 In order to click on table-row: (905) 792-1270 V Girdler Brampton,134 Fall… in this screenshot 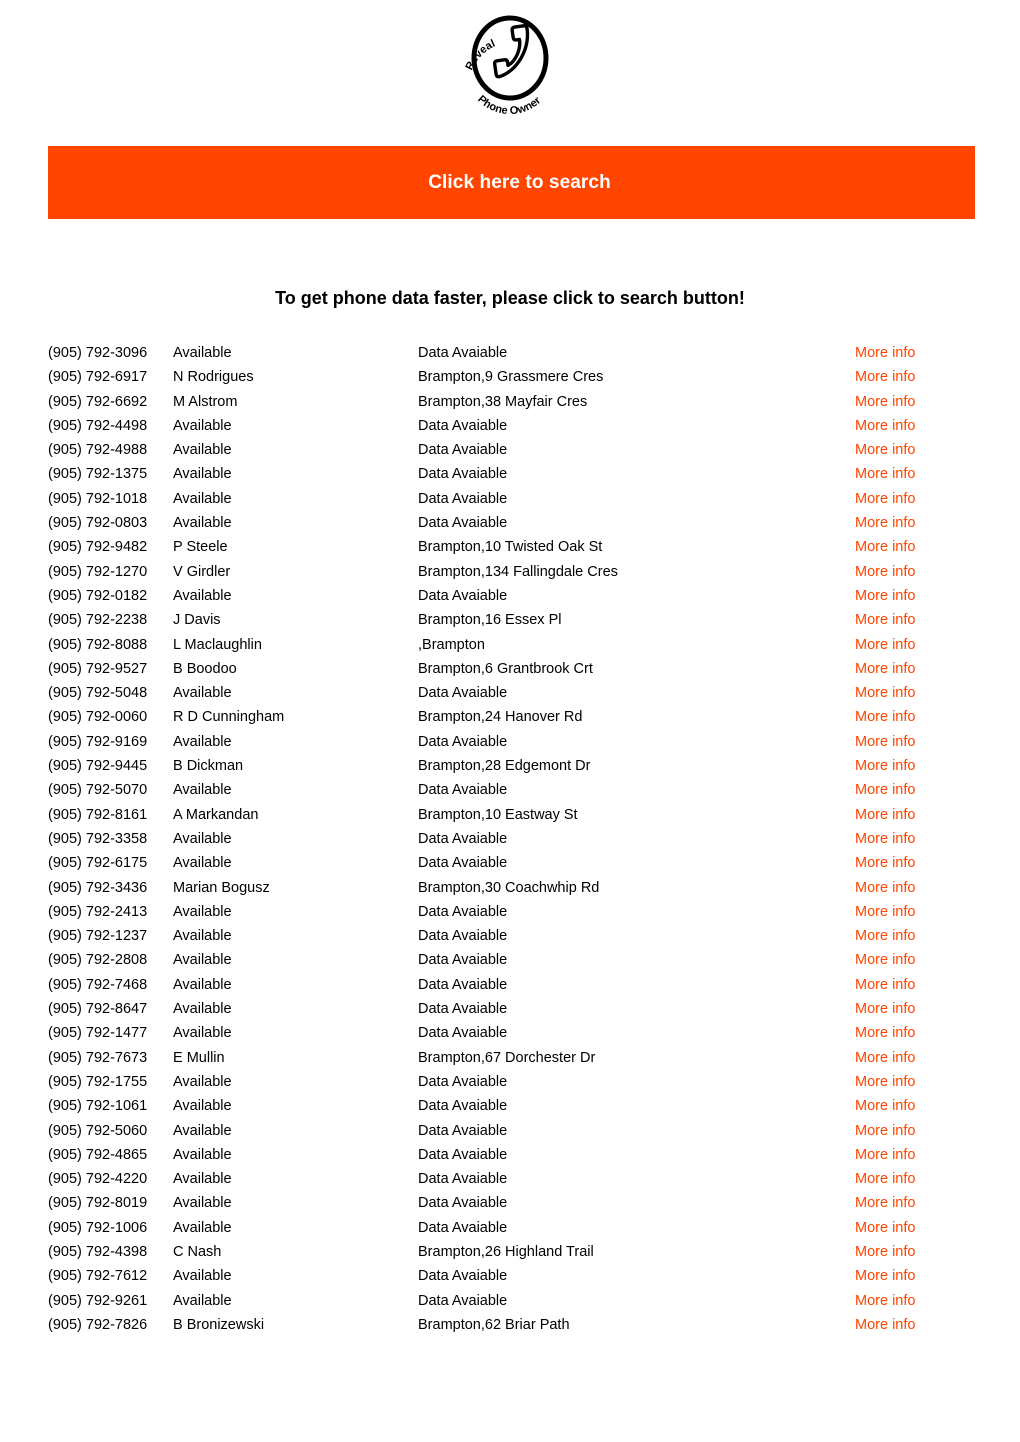, I will do `click(510, 572)`.